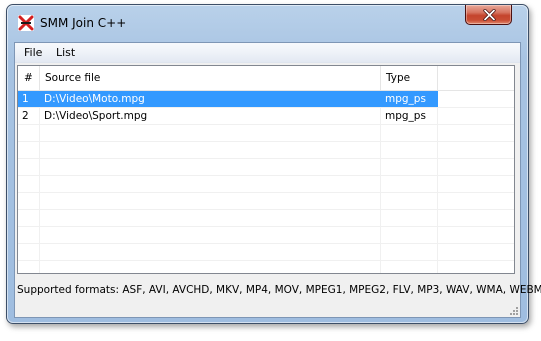  Describe the element at coordinates (409, 78) in the screenshot. I see `column-header-type: Type` at that location.